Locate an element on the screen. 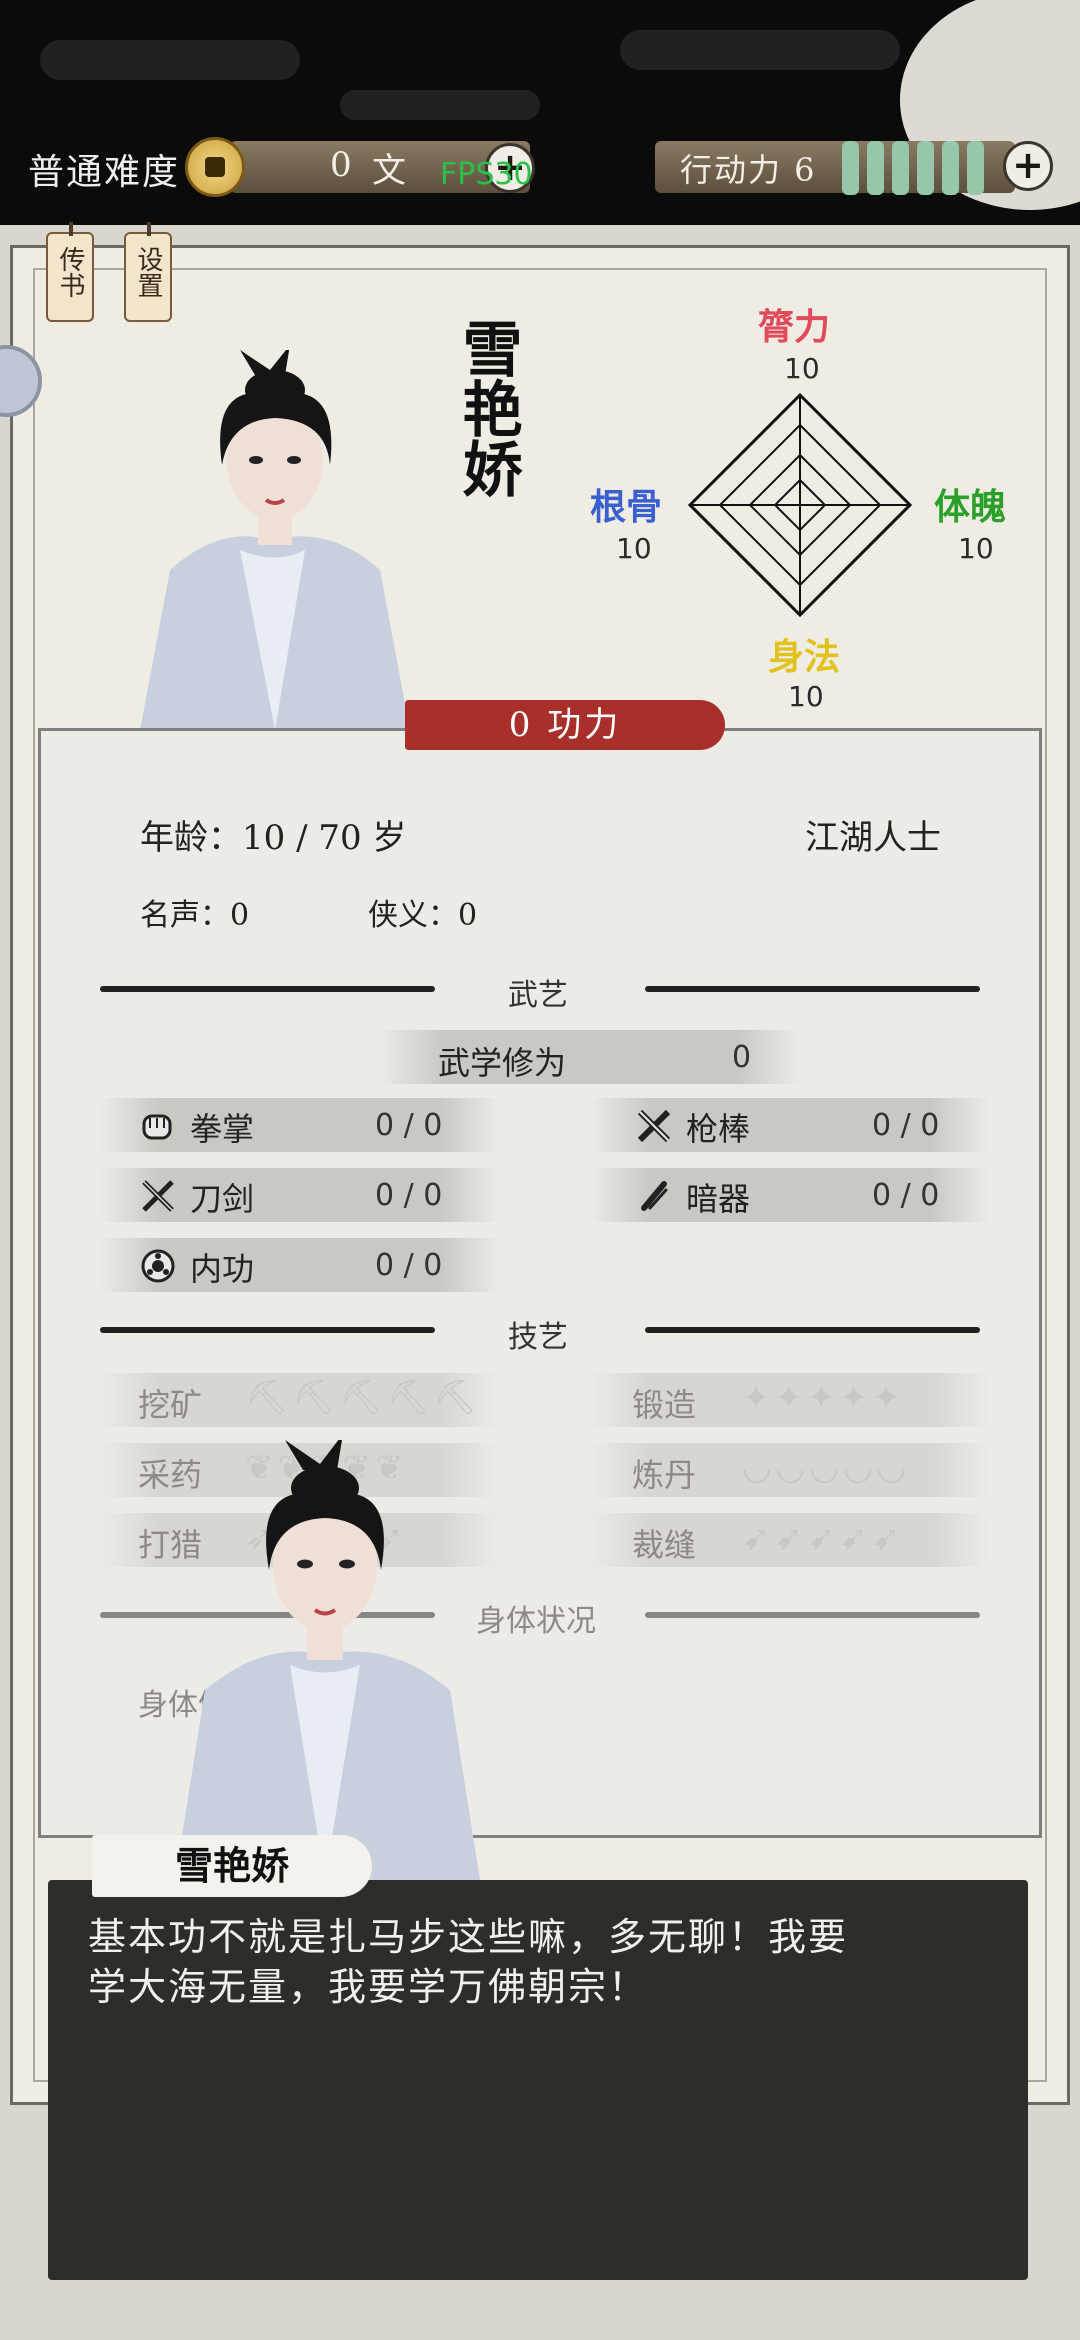 The height and width of the screenshot is (2340, 1080). coin-icon is located at coordinates (215, 167).